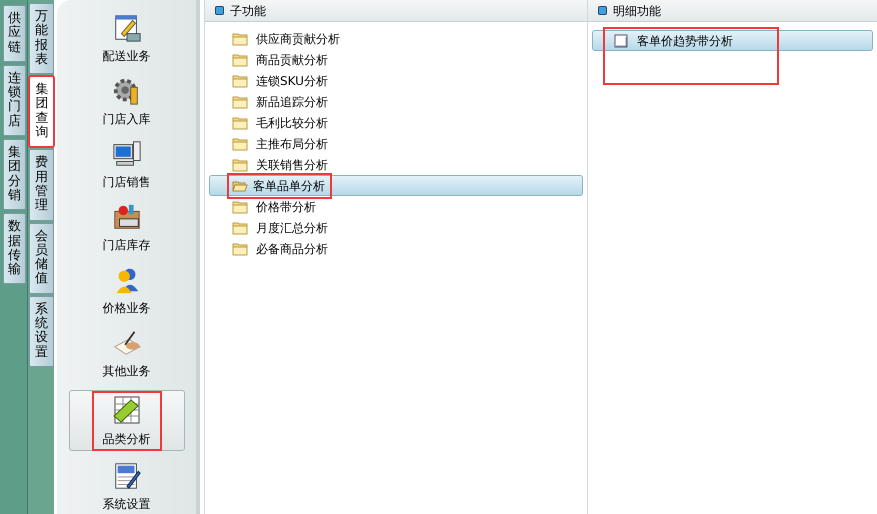 This screenshot has height=514, width=877. I want to click on document-icon, so click(621, 40).